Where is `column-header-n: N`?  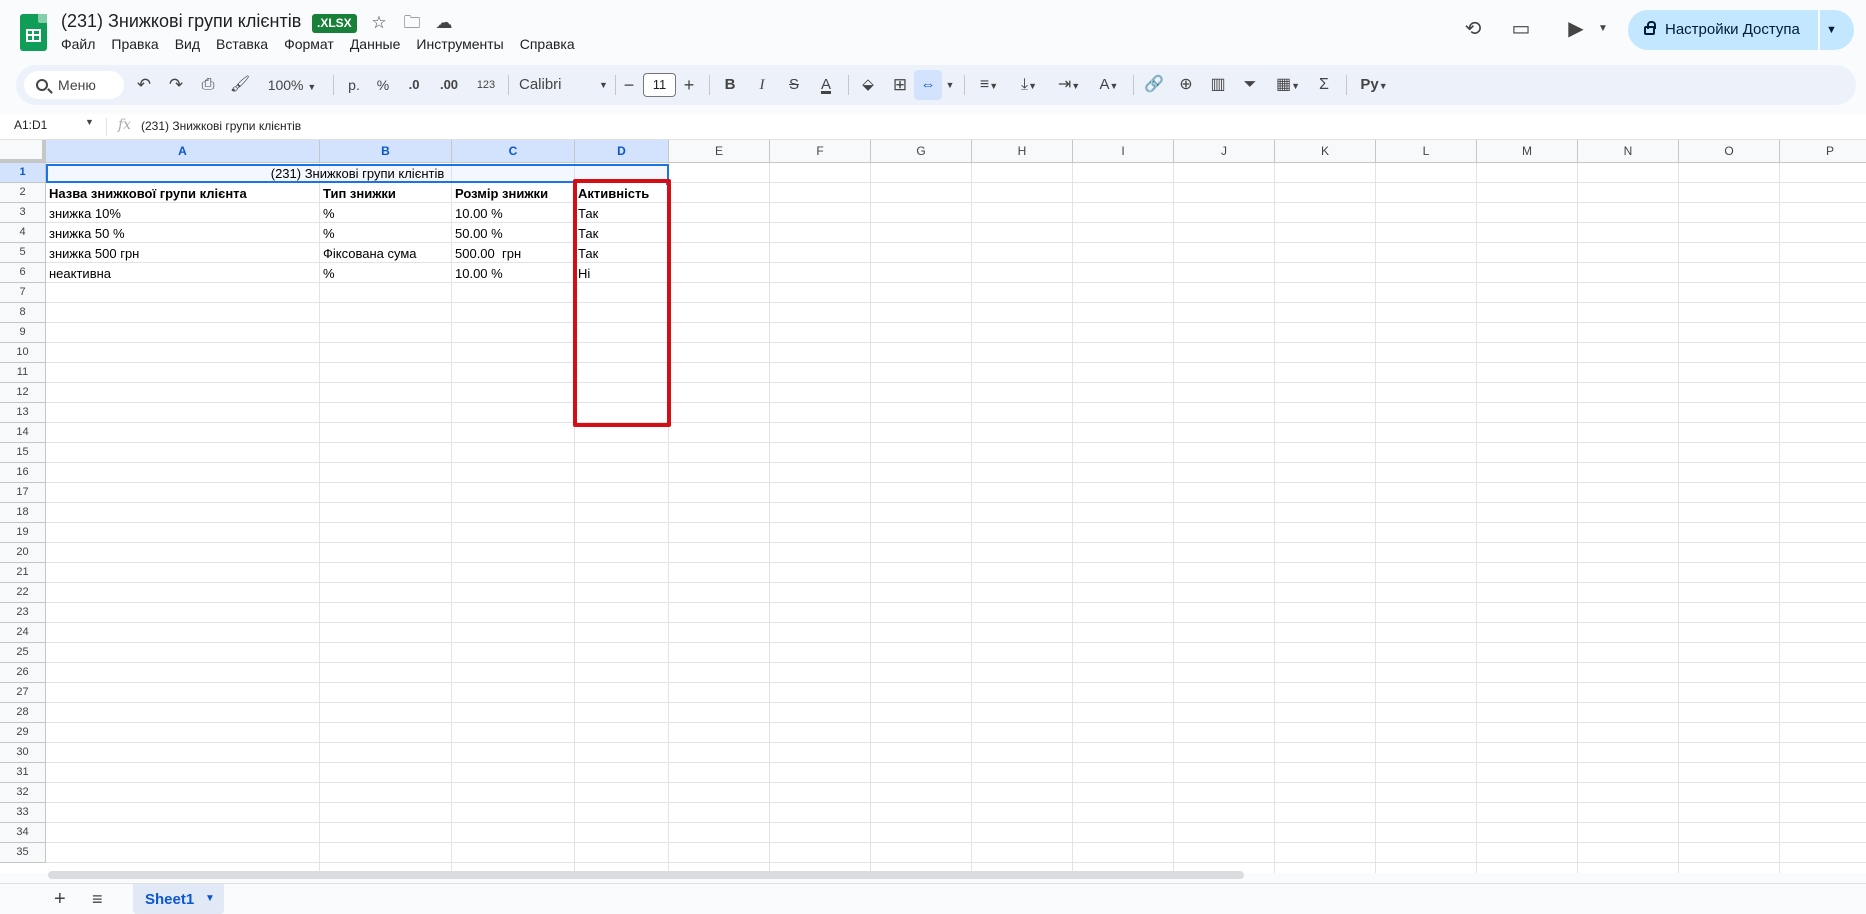
column-header-n: N is located at coordinates (1628, 151).